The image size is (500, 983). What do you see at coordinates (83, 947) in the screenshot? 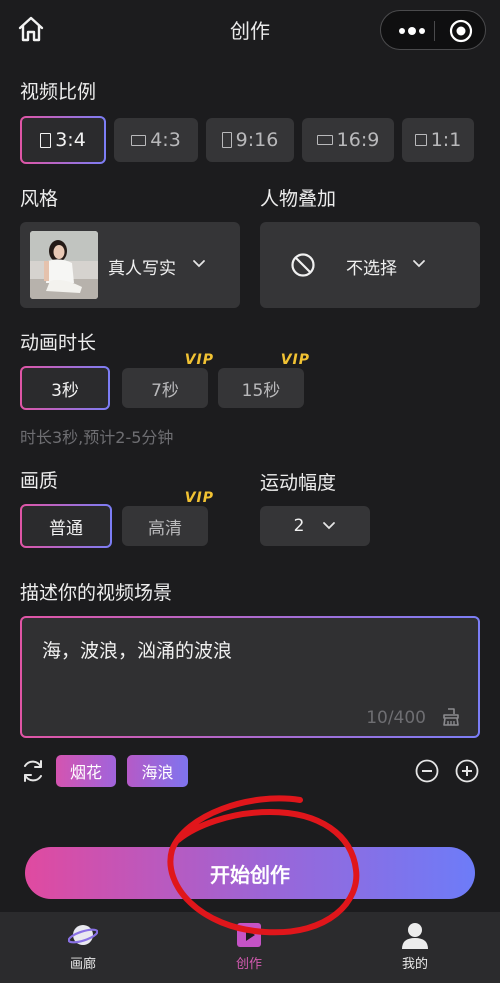
I see `tab-gallery: 画廊` at bounding box center [83, 947].